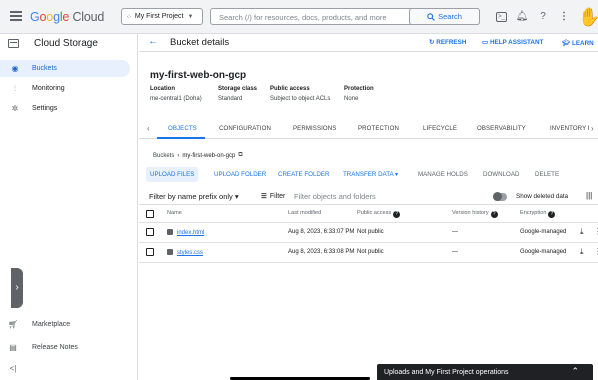 This screenshot has height=380, width=598. Describe the element at coordinates (159, 16) in the screenshot. I see `project-name: My First Project` at that location.